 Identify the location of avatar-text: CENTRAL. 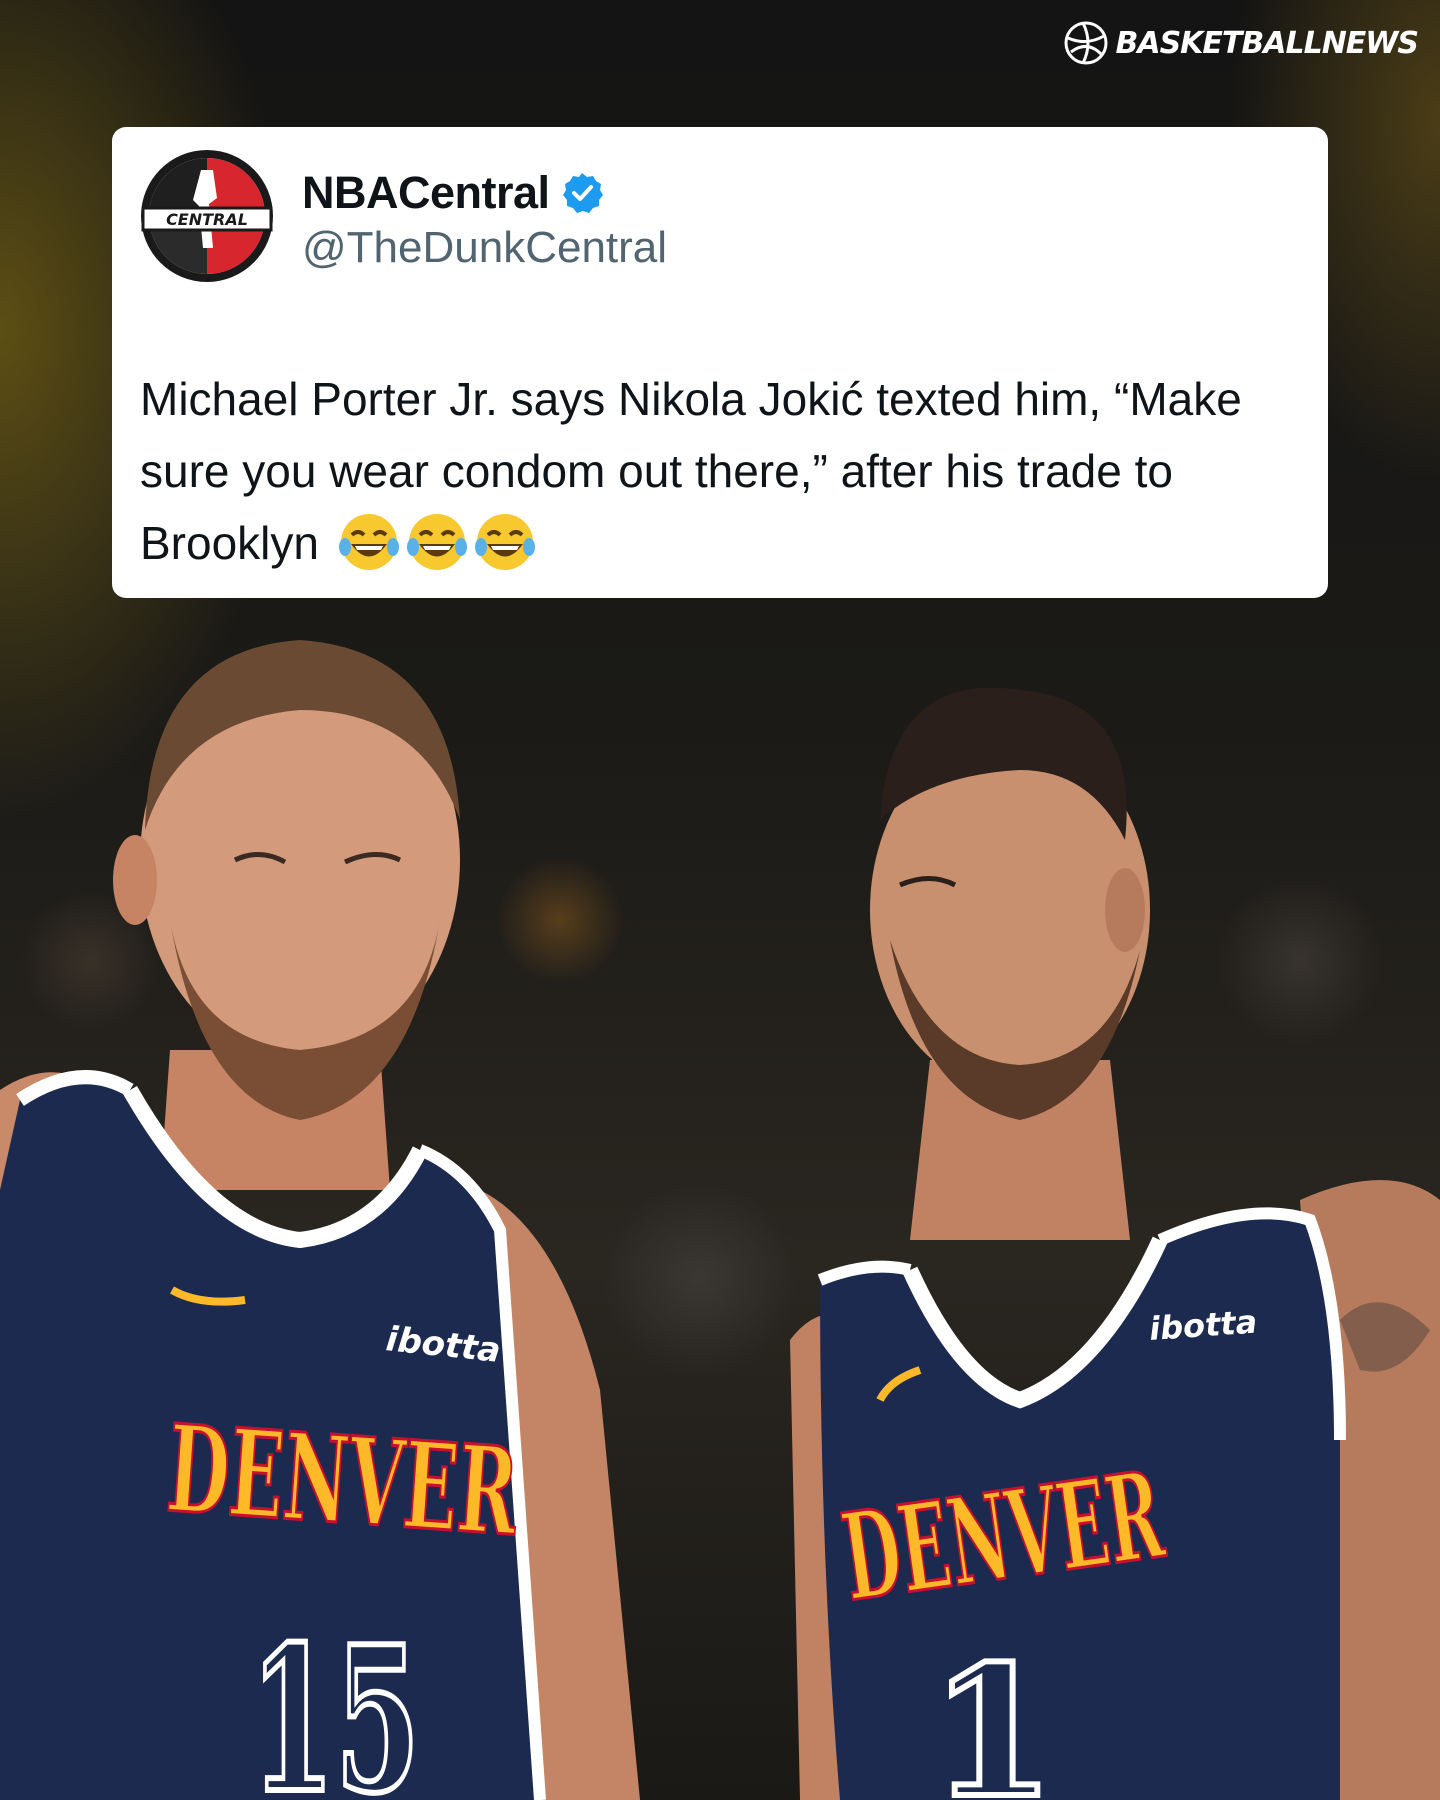
(207, 219).